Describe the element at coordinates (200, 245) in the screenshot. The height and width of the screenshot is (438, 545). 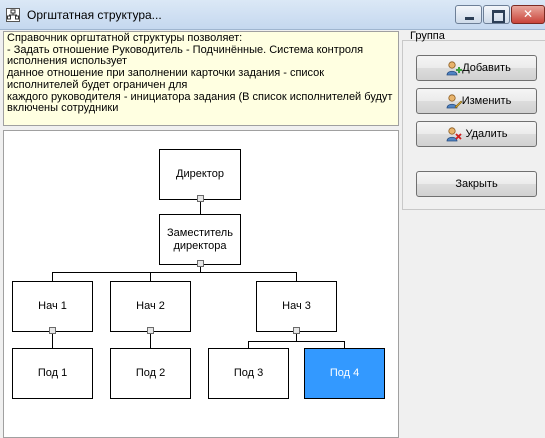
I see `org-node-label: директора` at that location.